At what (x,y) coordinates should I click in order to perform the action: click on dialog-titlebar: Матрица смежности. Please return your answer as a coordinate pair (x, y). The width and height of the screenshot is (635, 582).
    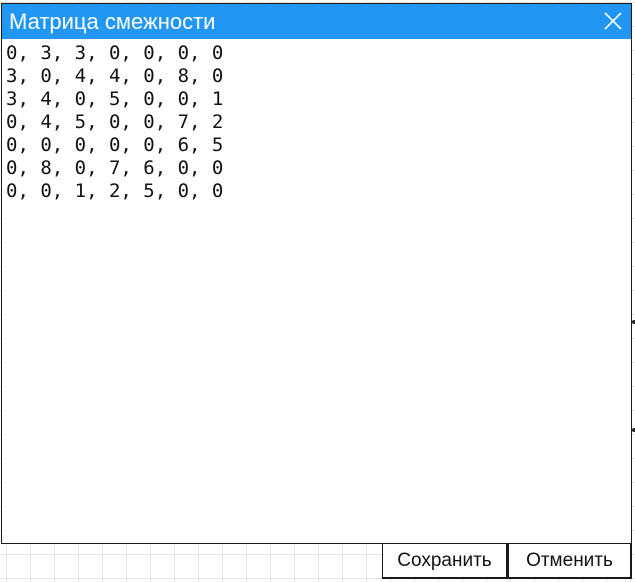
    Looking at the image, I should click on (316, 21).